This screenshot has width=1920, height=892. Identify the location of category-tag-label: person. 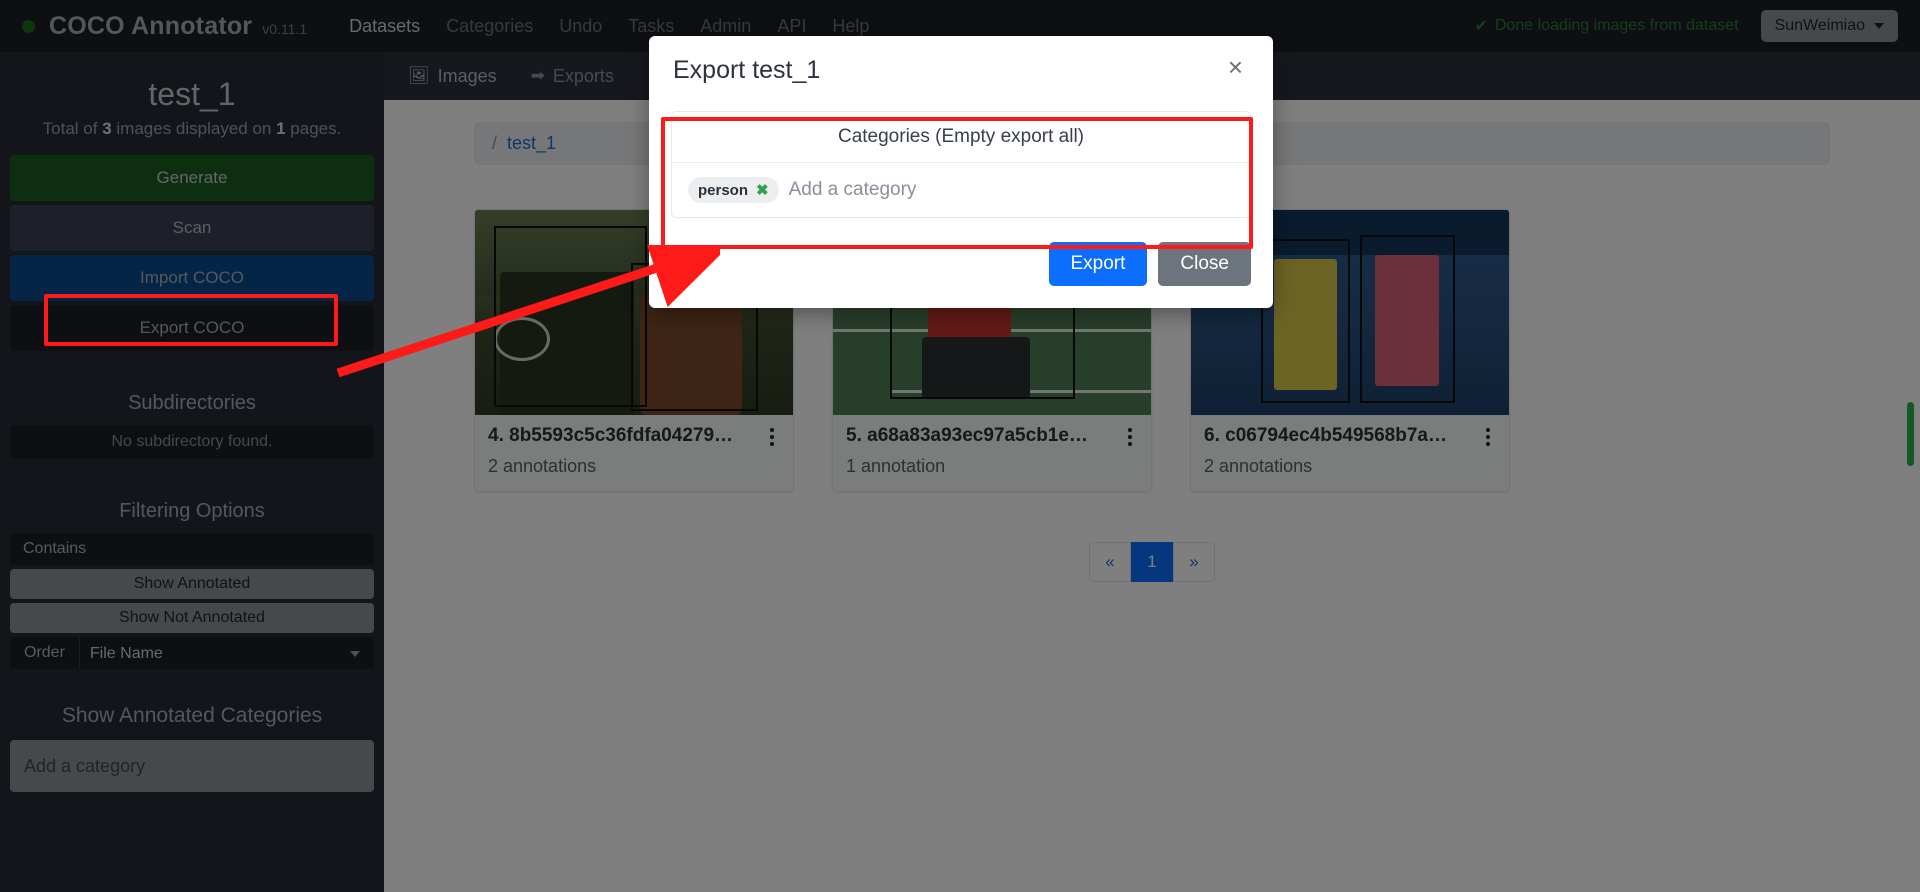
(723, 190).